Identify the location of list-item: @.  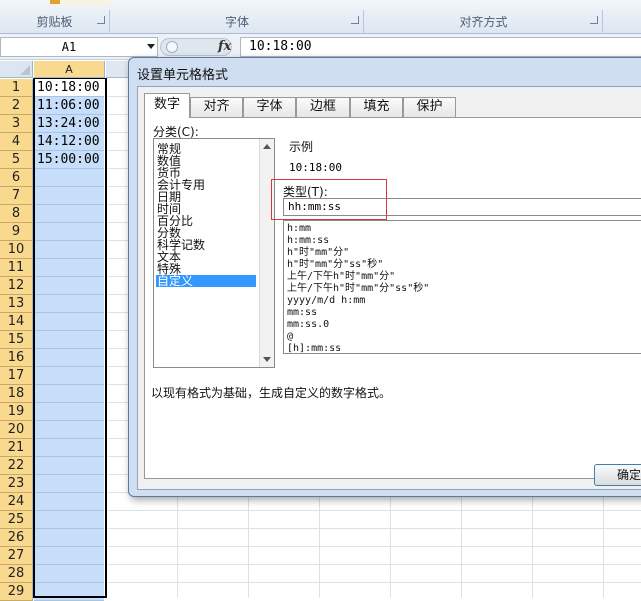
(290, 337).